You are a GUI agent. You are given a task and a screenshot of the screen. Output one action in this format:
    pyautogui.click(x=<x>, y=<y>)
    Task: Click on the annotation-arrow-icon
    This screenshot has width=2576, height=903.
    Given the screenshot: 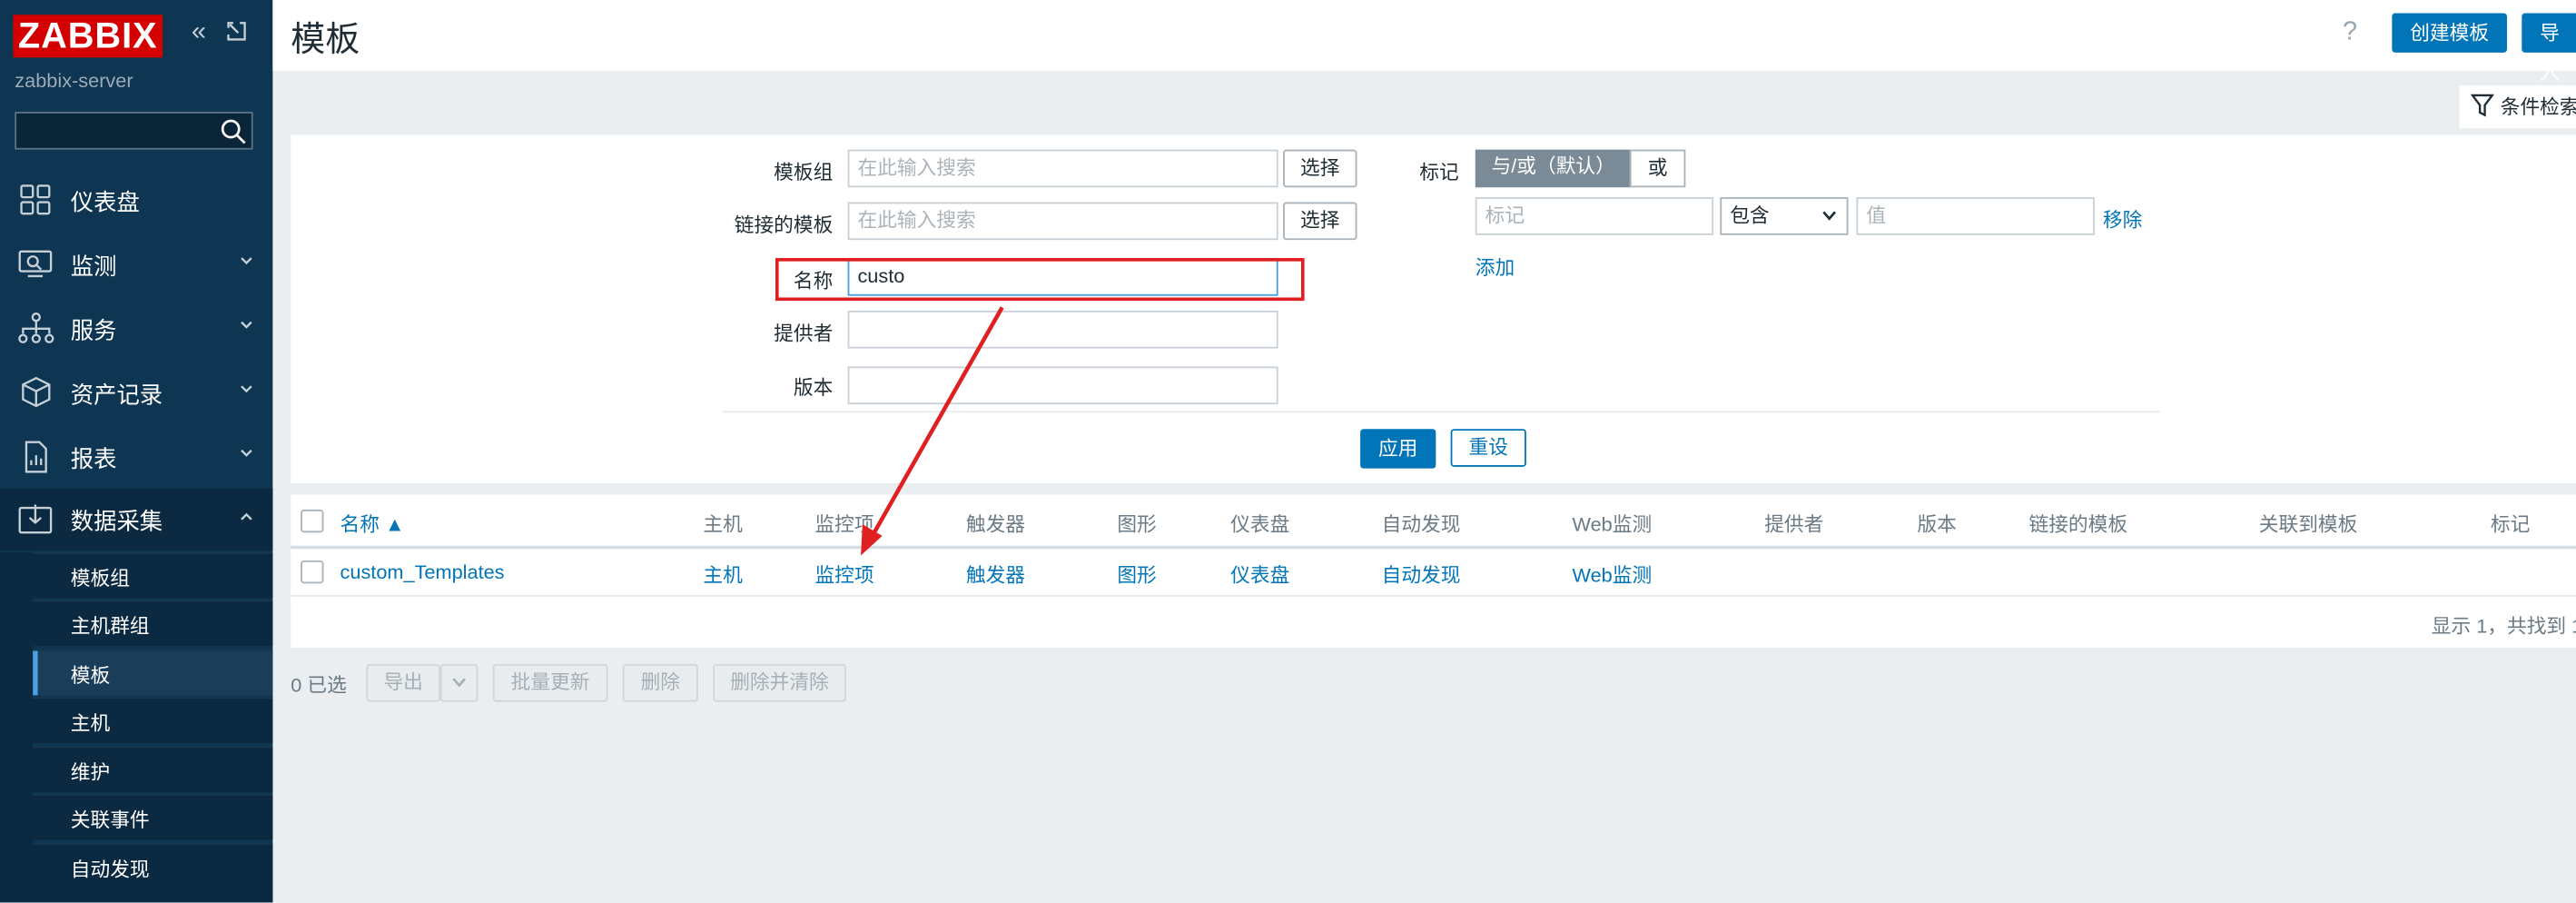 What is the action you would take?
    pyautogui.click(x=932, y=431)
    